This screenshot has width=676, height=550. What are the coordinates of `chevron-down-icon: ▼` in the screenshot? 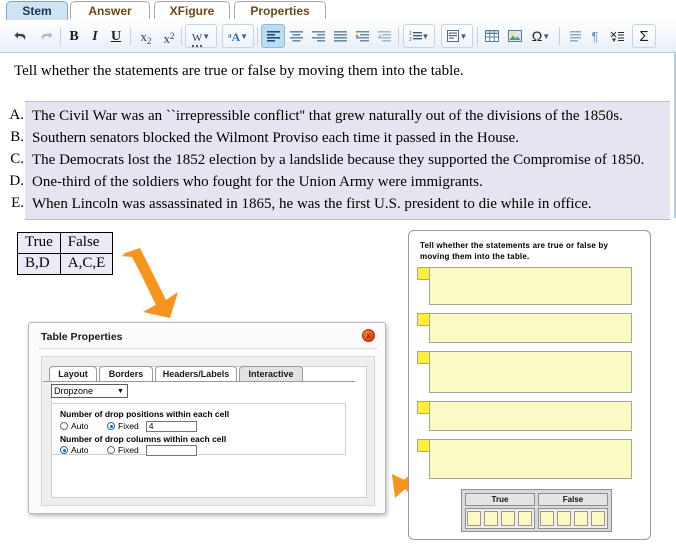 It's located at (120, 391).